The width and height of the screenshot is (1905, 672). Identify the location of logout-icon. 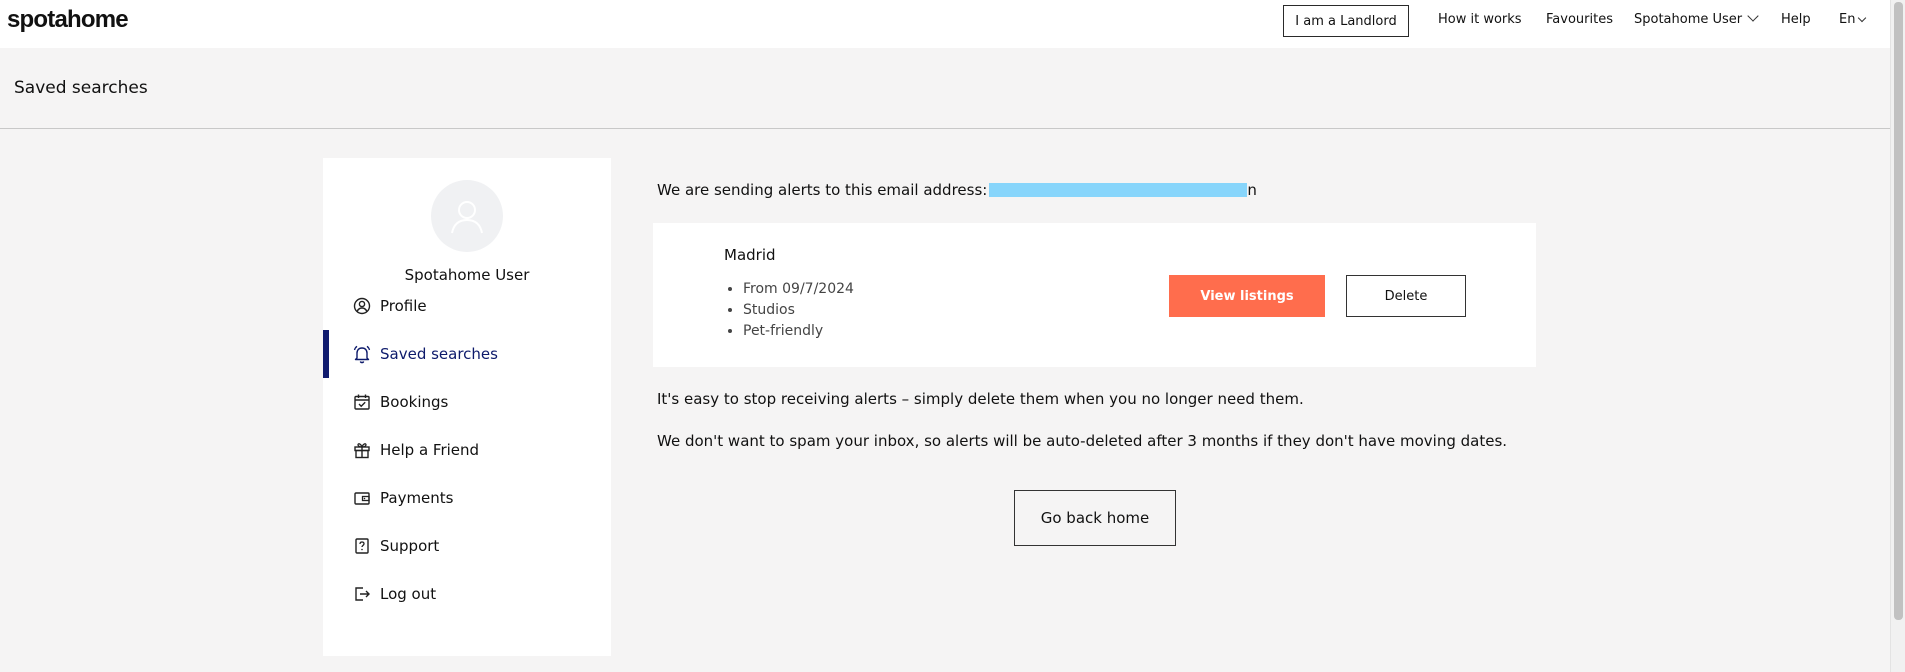
(362, 594).